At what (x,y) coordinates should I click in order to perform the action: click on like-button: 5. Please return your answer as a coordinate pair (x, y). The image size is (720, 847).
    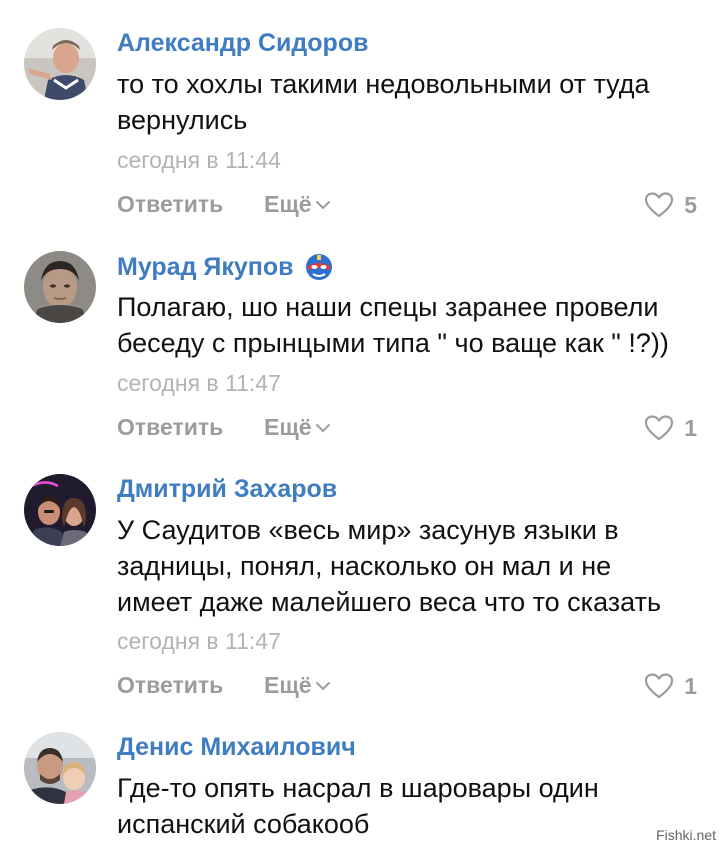
    Looking at the image, I should click on (670, 205).